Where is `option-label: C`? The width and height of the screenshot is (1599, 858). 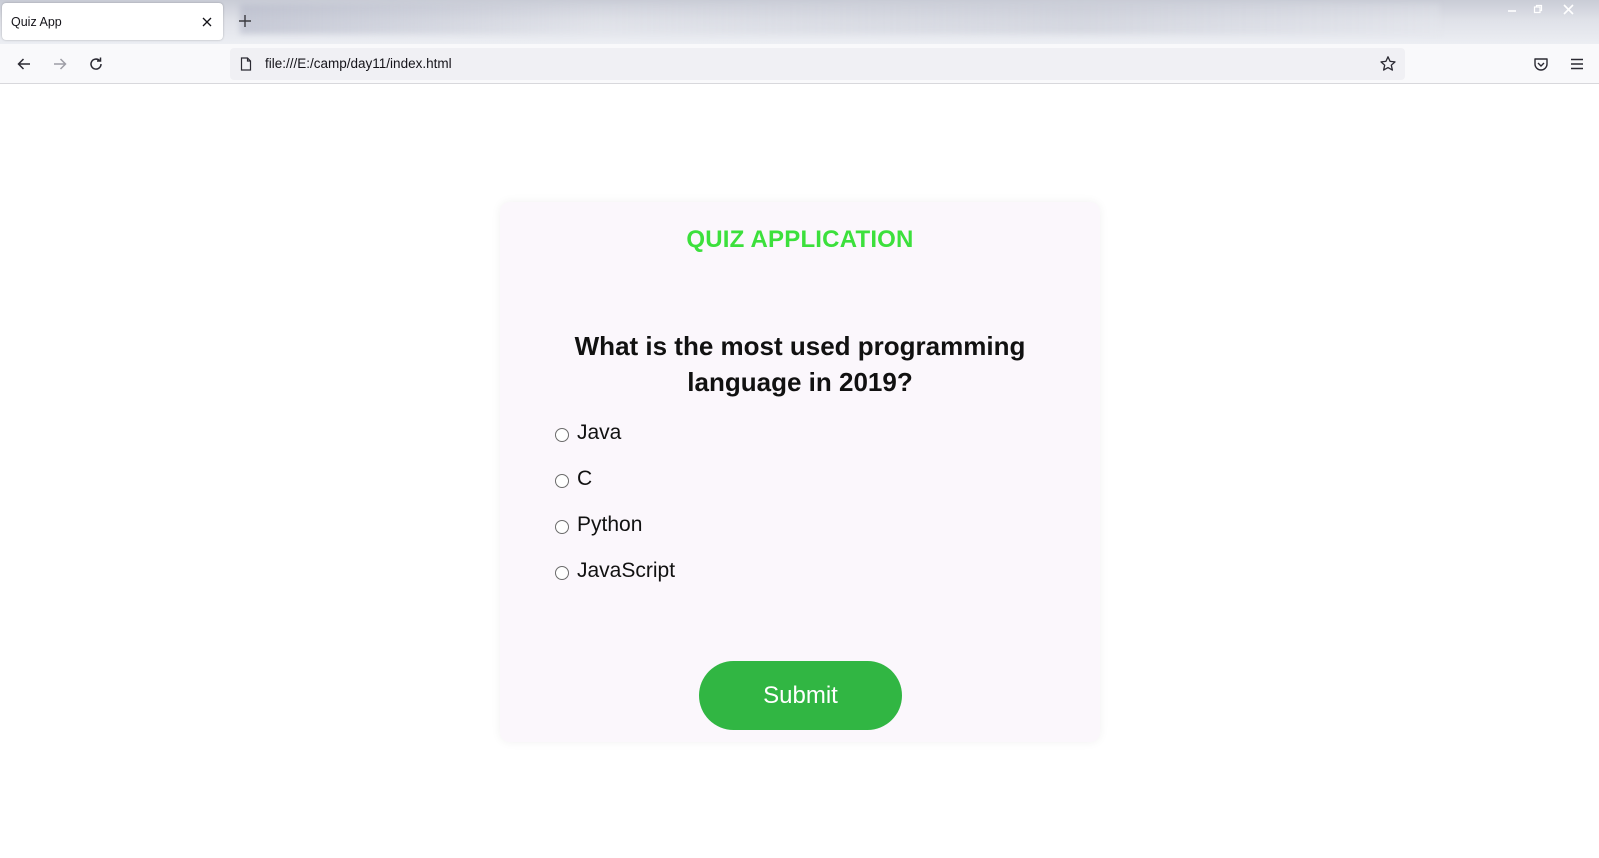
option-label: C is located at coordinates (584, 479).